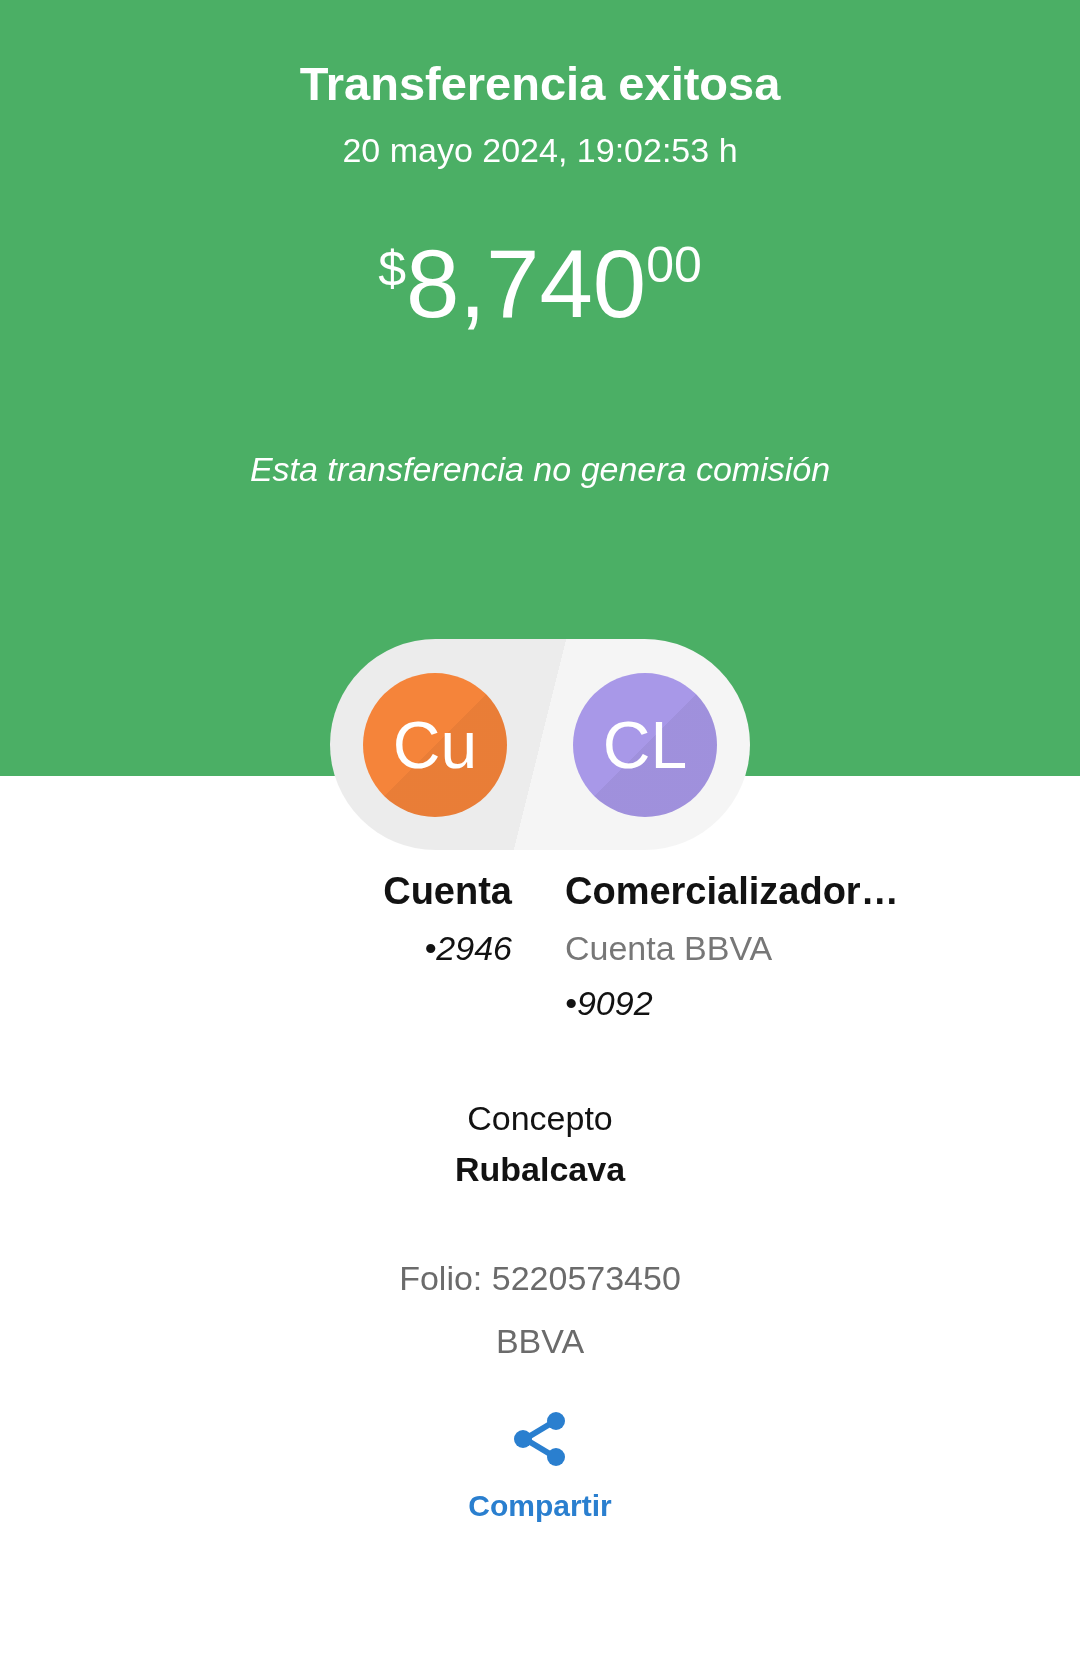 The height and width of the screenshot is (1675, 1080). I want to click on concept-value: Rubalcava, so click(540, 1169).